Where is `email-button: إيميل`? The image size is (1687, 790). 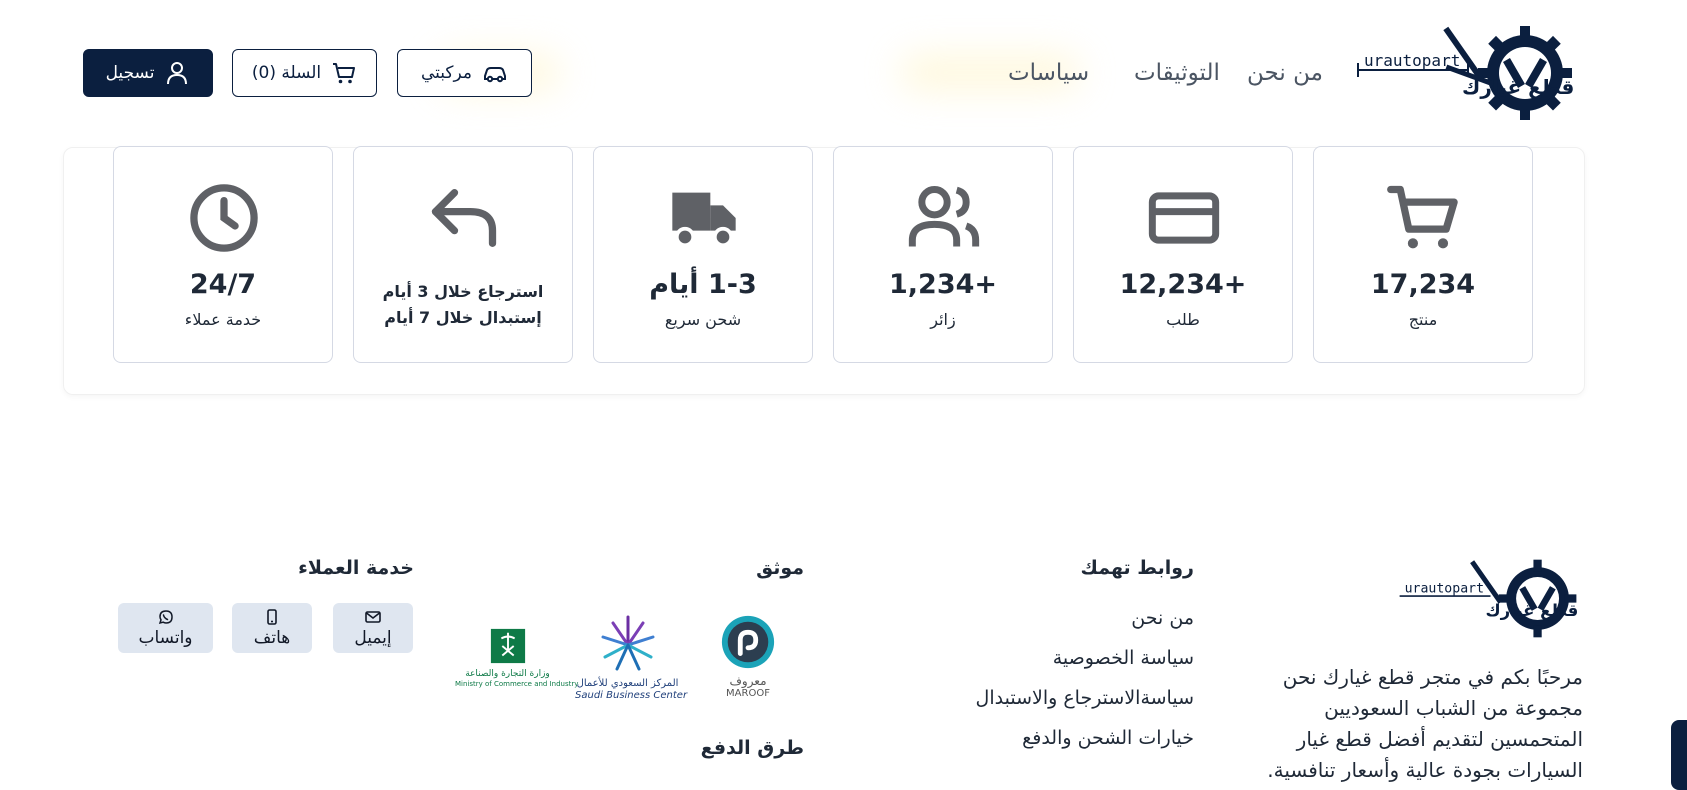 email-button: إيميل is located at coordinates (373, 628).